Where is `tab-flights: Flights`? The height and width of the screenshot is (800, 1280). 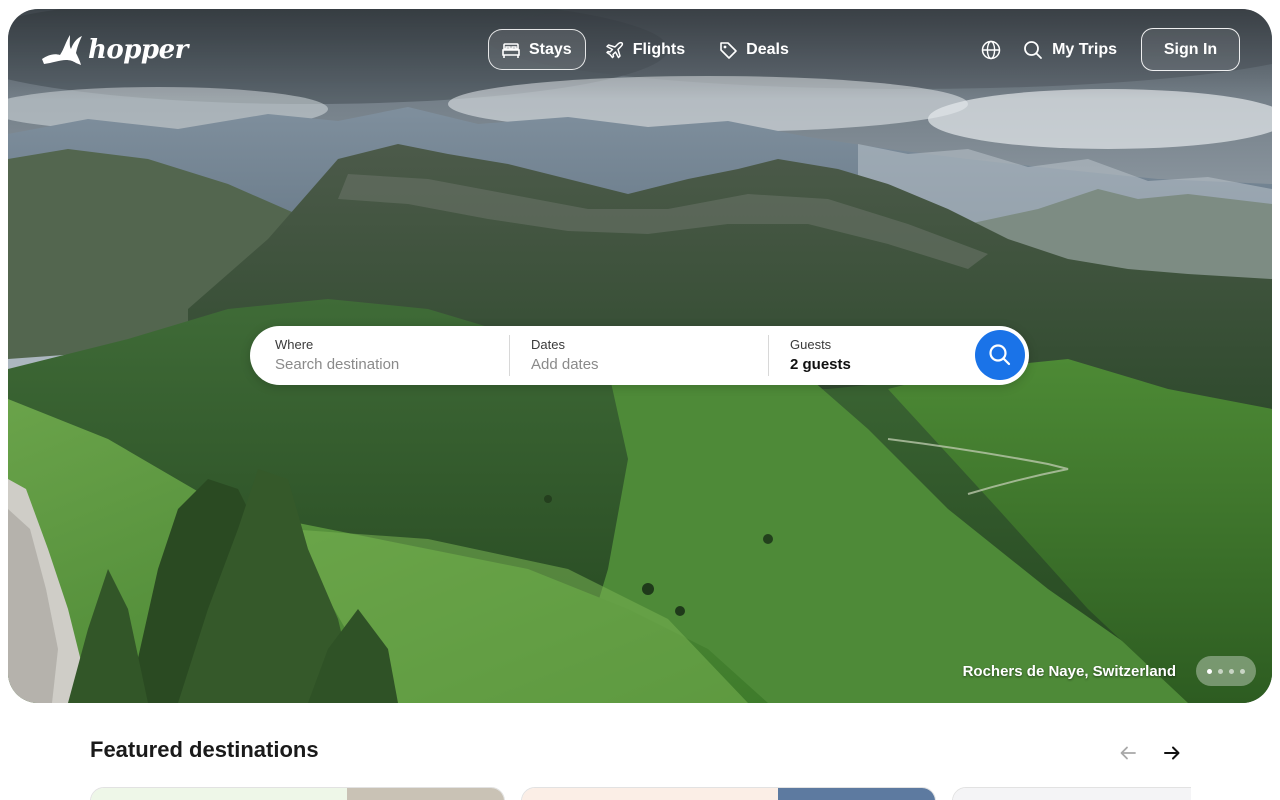
tab-flights: Flights is located at coordinates (645, 49).